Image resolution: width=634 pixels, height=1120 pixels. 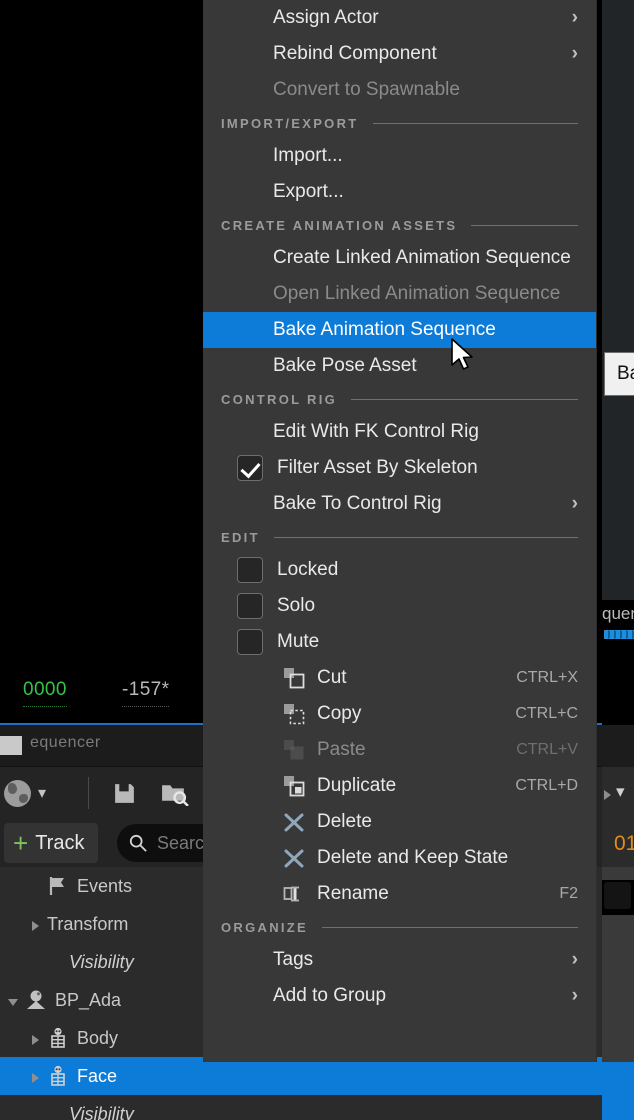 I want to click on menu-item-label: Delete and Keep State, so click(x=413, y=857).